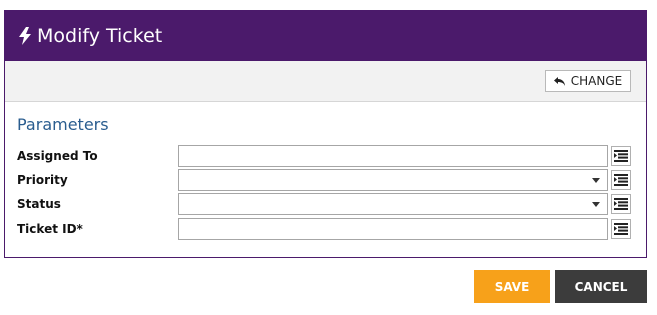 The image size is (657, 315). What do you see at coordinates (50, 229) in the screenshot?
I see `ticket-id-label: Ticket ID*` at bounding box center [50, 229].